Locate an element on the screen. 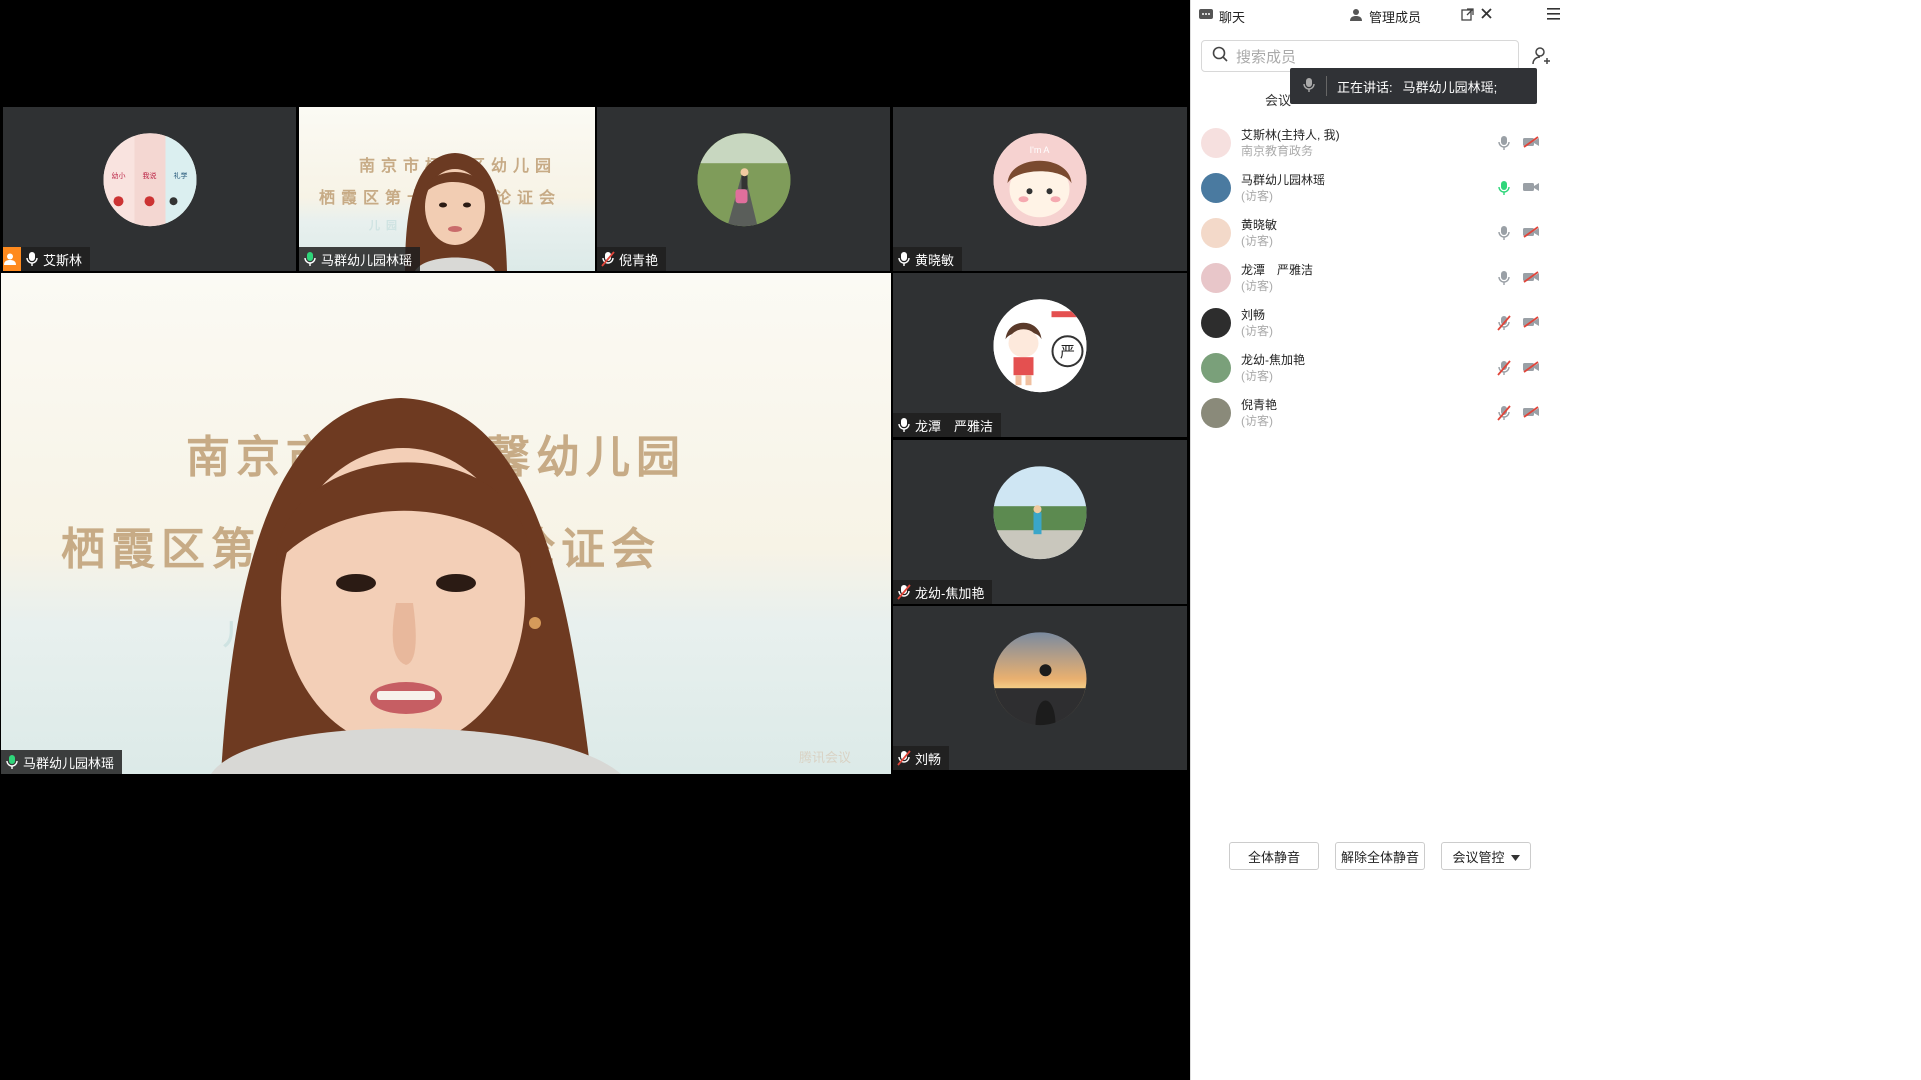 The image size is (1921, 1080). avatar: 严 is located at coordinates (1040, 346).